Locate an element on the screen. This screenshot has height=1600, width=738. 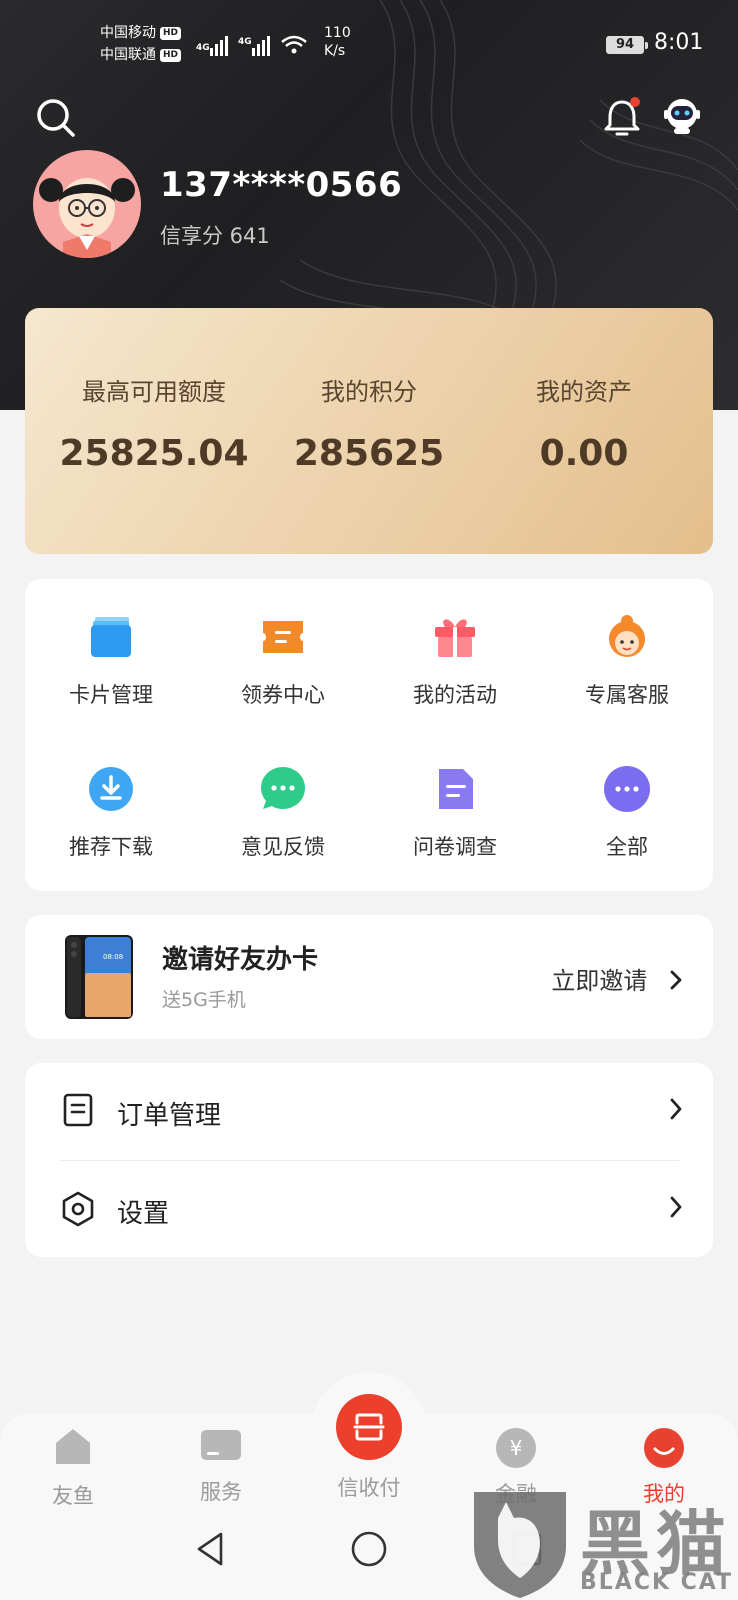
status-bar: 中国移动 HD 中国联通 HD 4G 4G 110 K/s 94 8:01 is located at coordinates (369, 46).